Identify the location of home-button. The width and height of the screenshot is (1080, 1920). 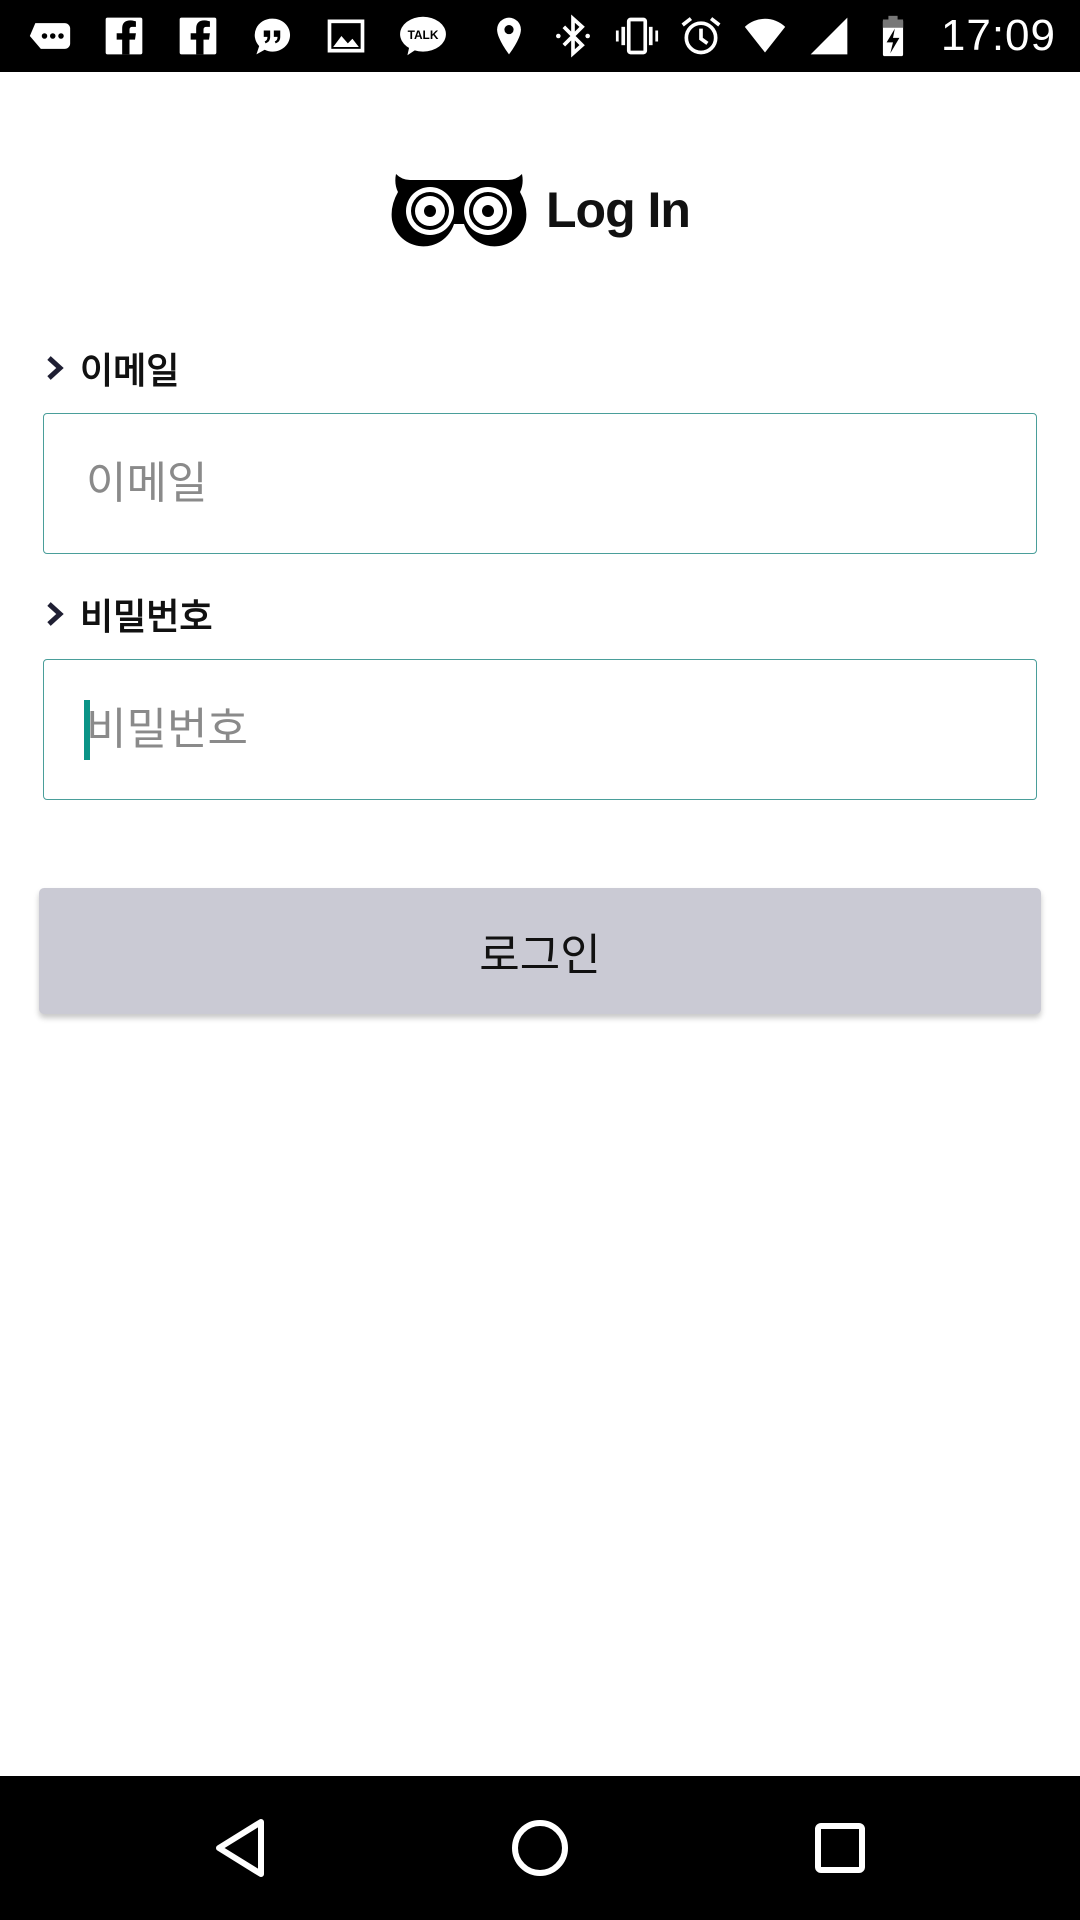
(540, 1848).